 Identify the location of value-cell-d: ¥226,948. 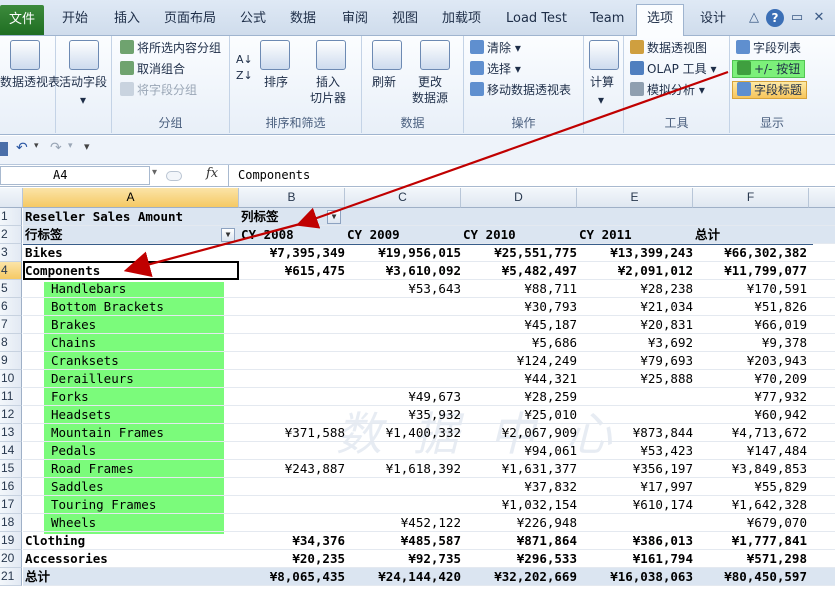
(520, 523).